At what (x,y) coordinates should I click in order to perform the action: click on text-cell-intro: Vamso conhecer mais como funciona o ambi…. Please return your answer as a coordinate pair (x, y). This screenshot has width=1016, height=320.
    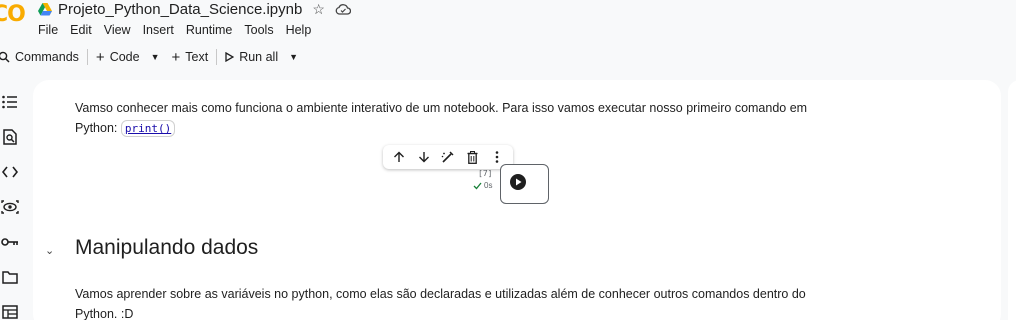
    Looking at the image, I should click on (475, 118).